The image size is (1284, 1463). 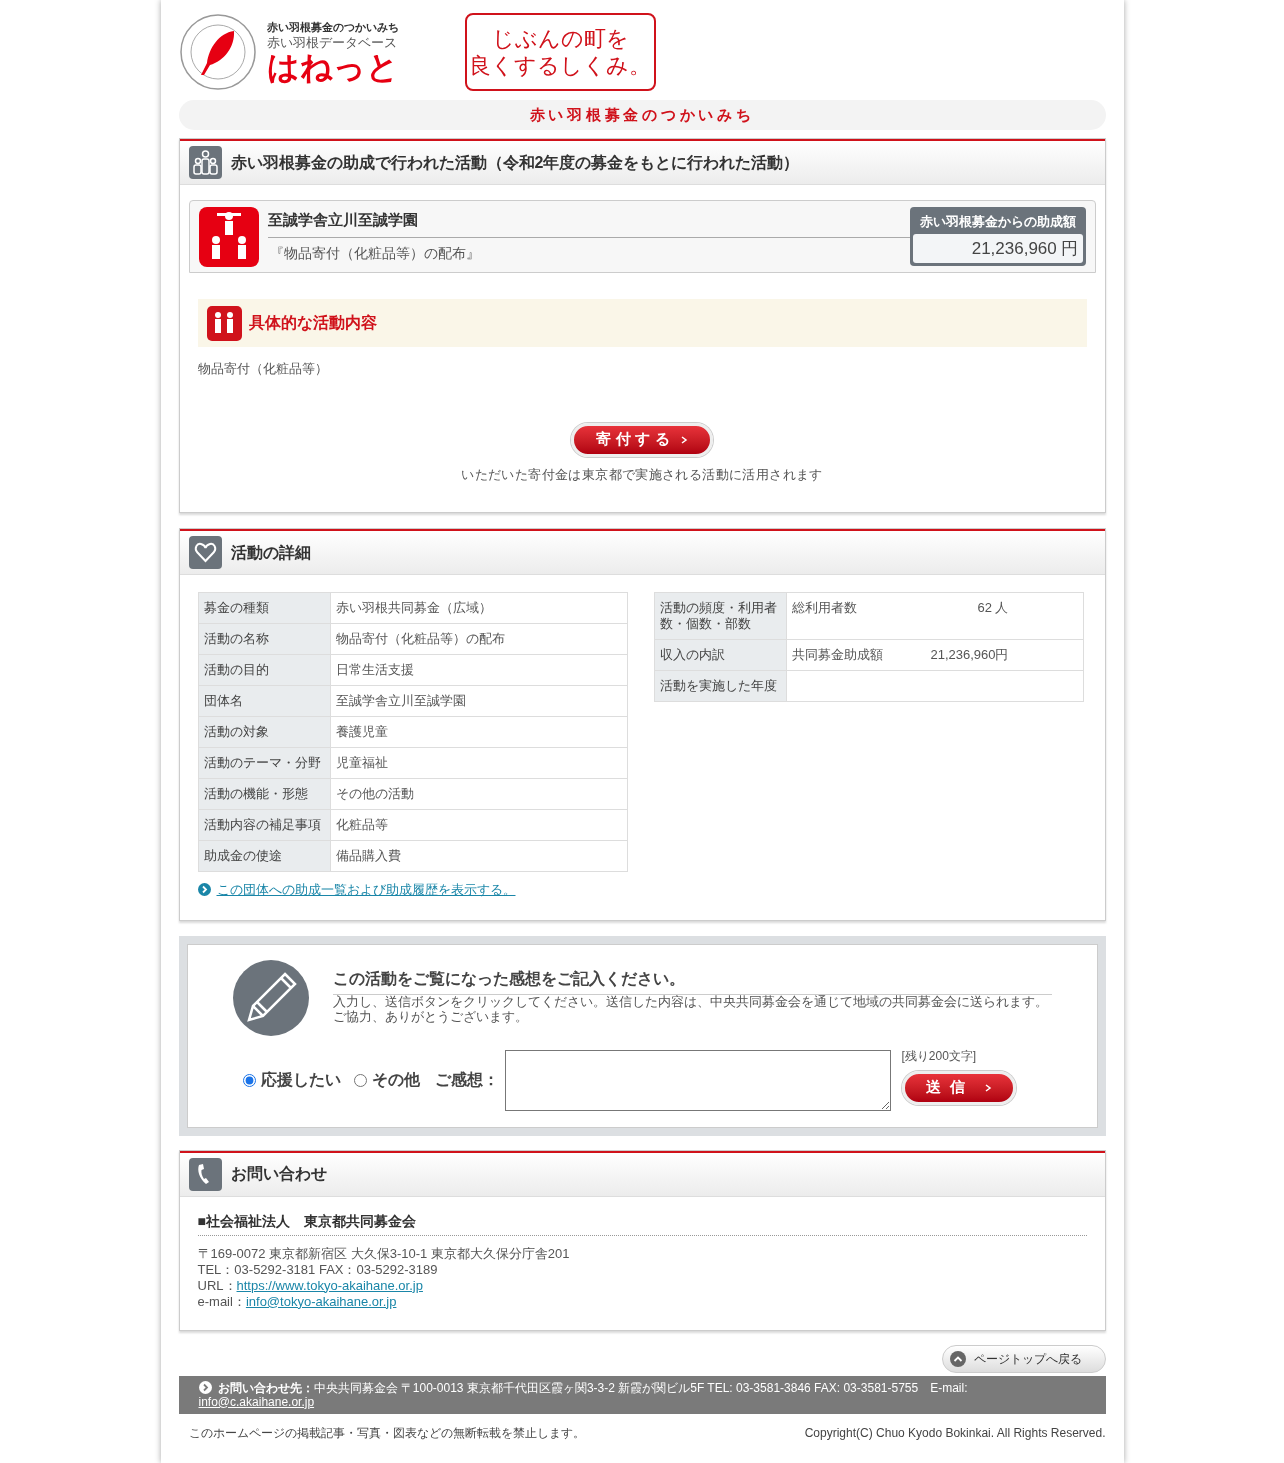 I want to click on table-label: 団体名, so click(x=264, y=701).